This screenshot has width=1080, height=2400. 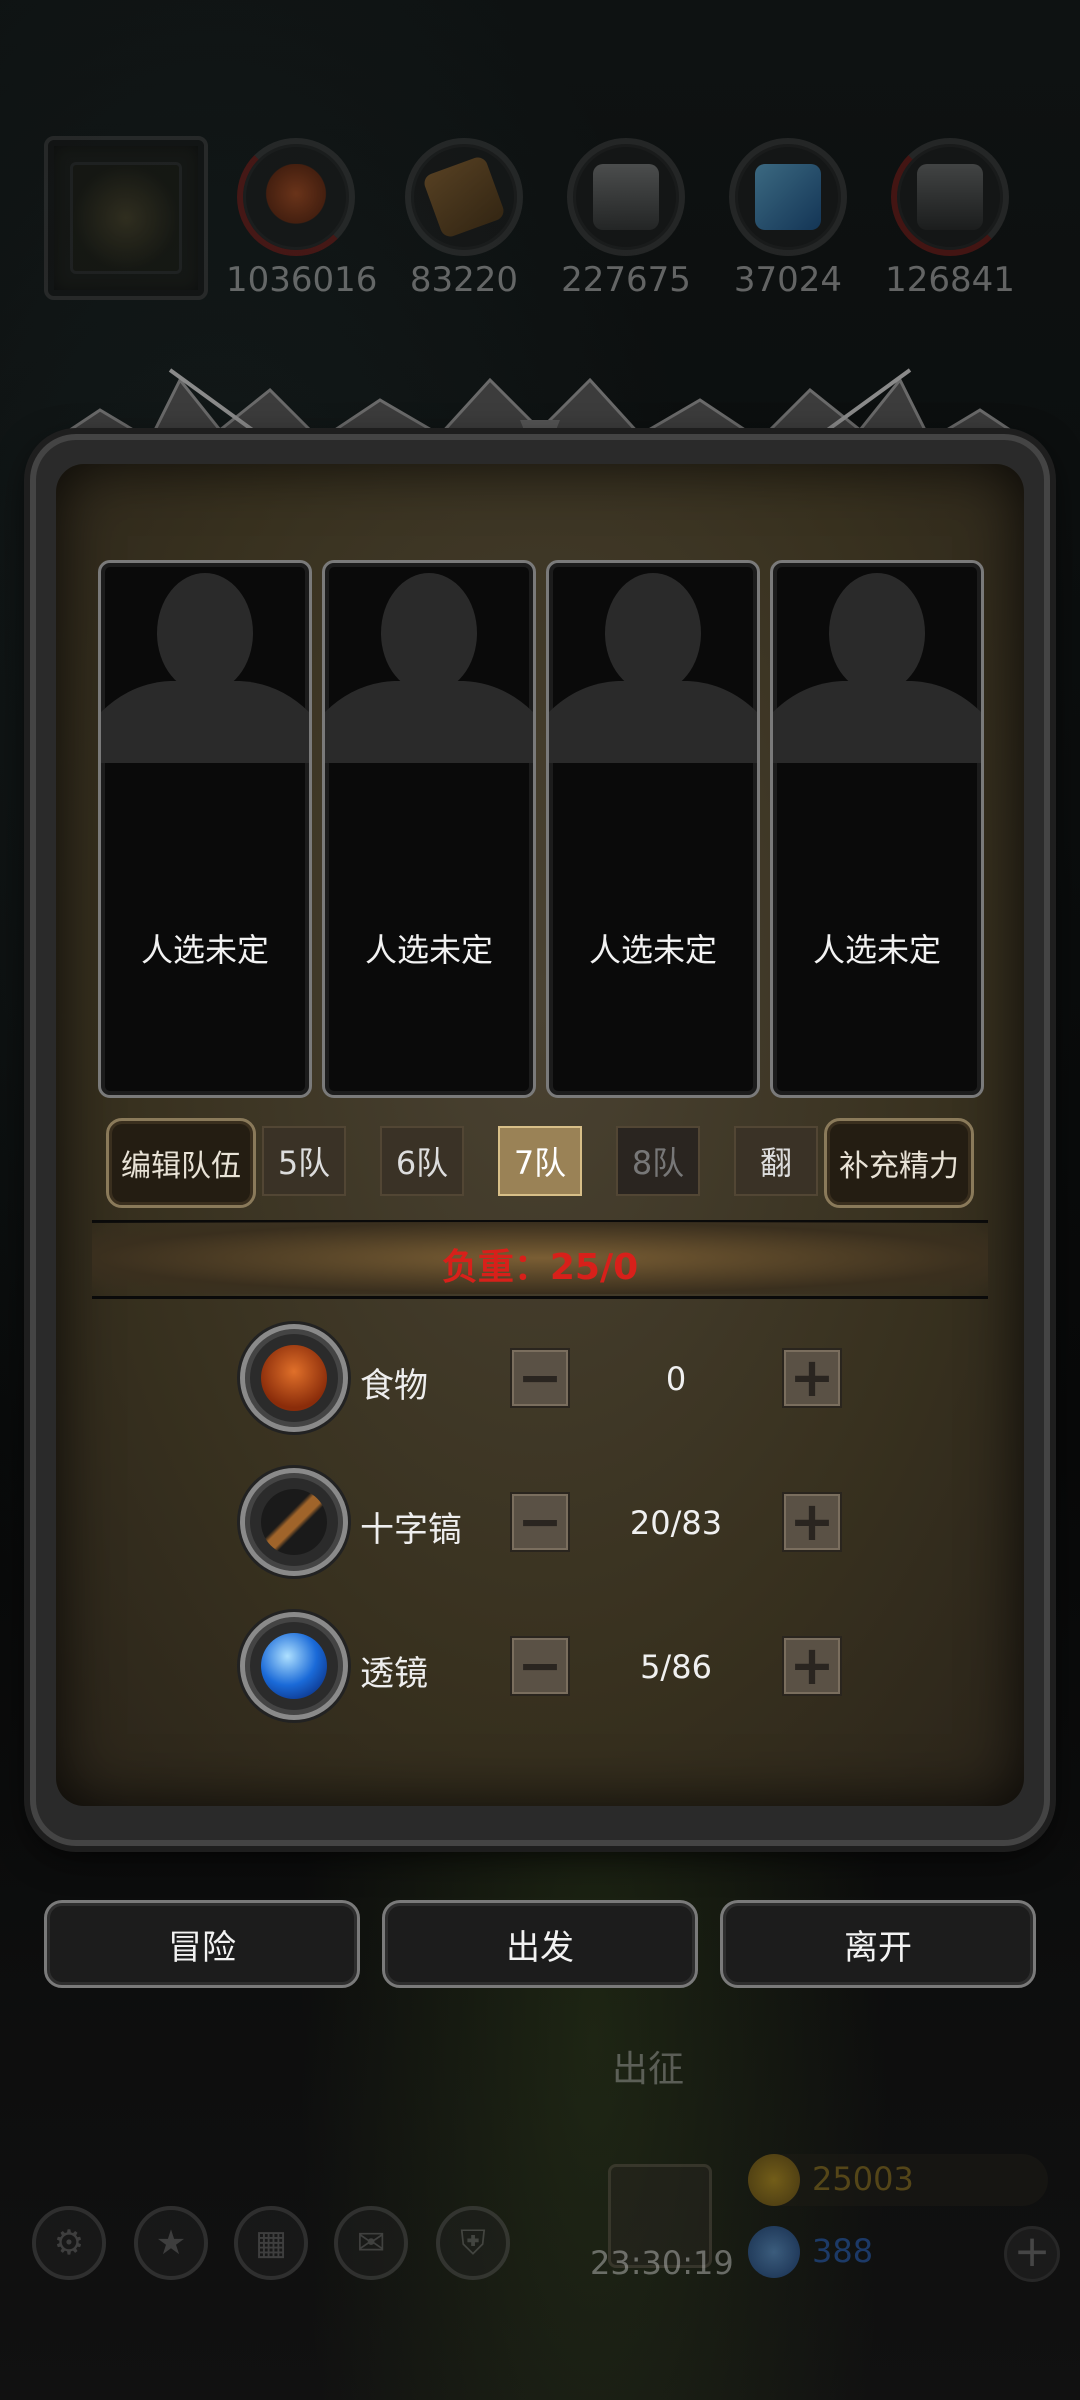 I want to click on food-quantity: 0, so click(x=676, y=1379).